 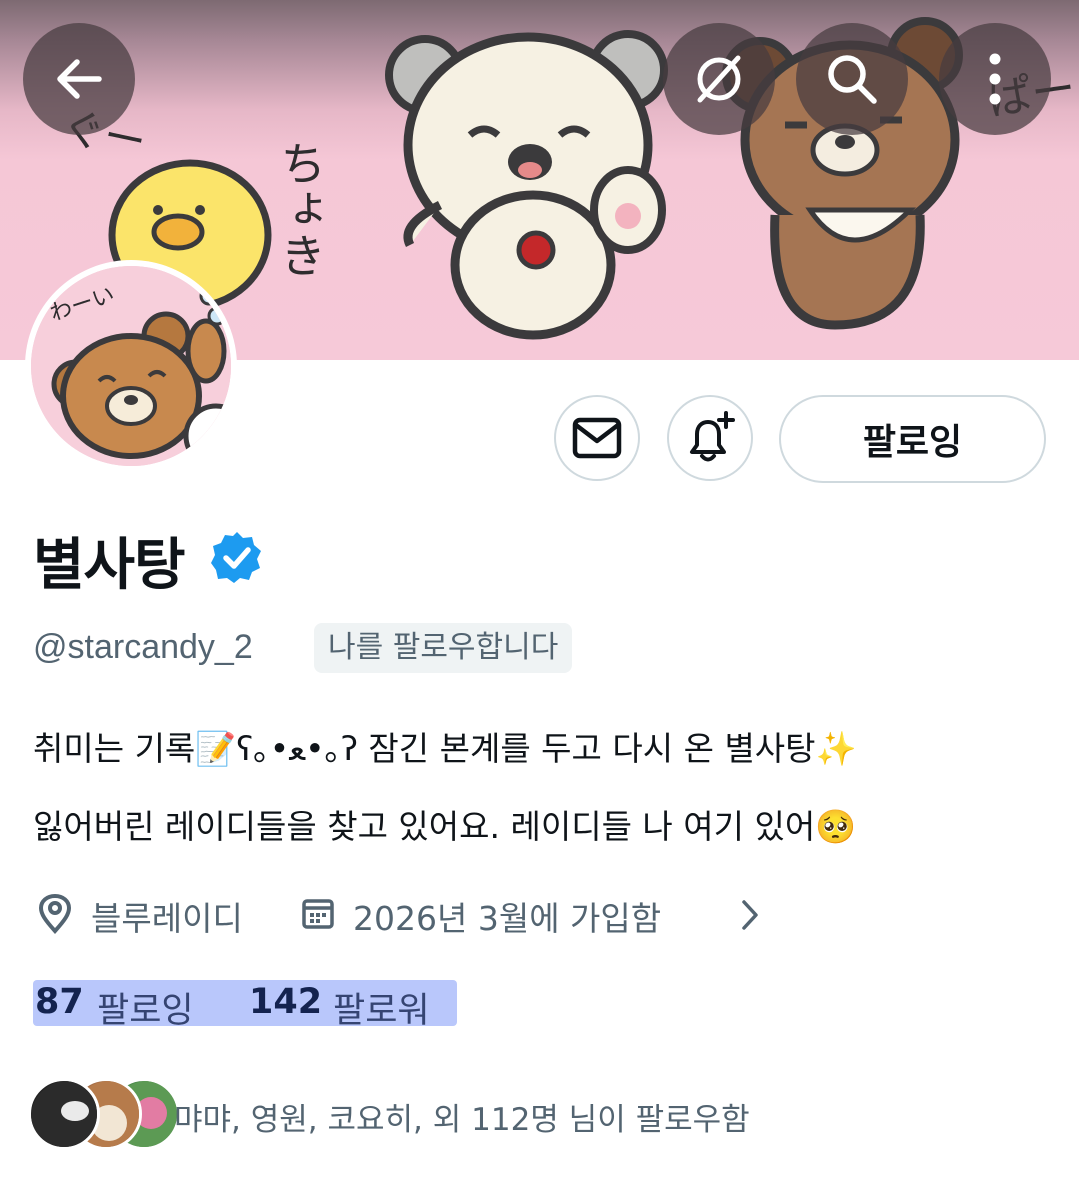 I want to click on followed-by-text: 먀먀, 영원, 코요히, 외 112명 님이 팔로우함, so click(x=462, y=1120).